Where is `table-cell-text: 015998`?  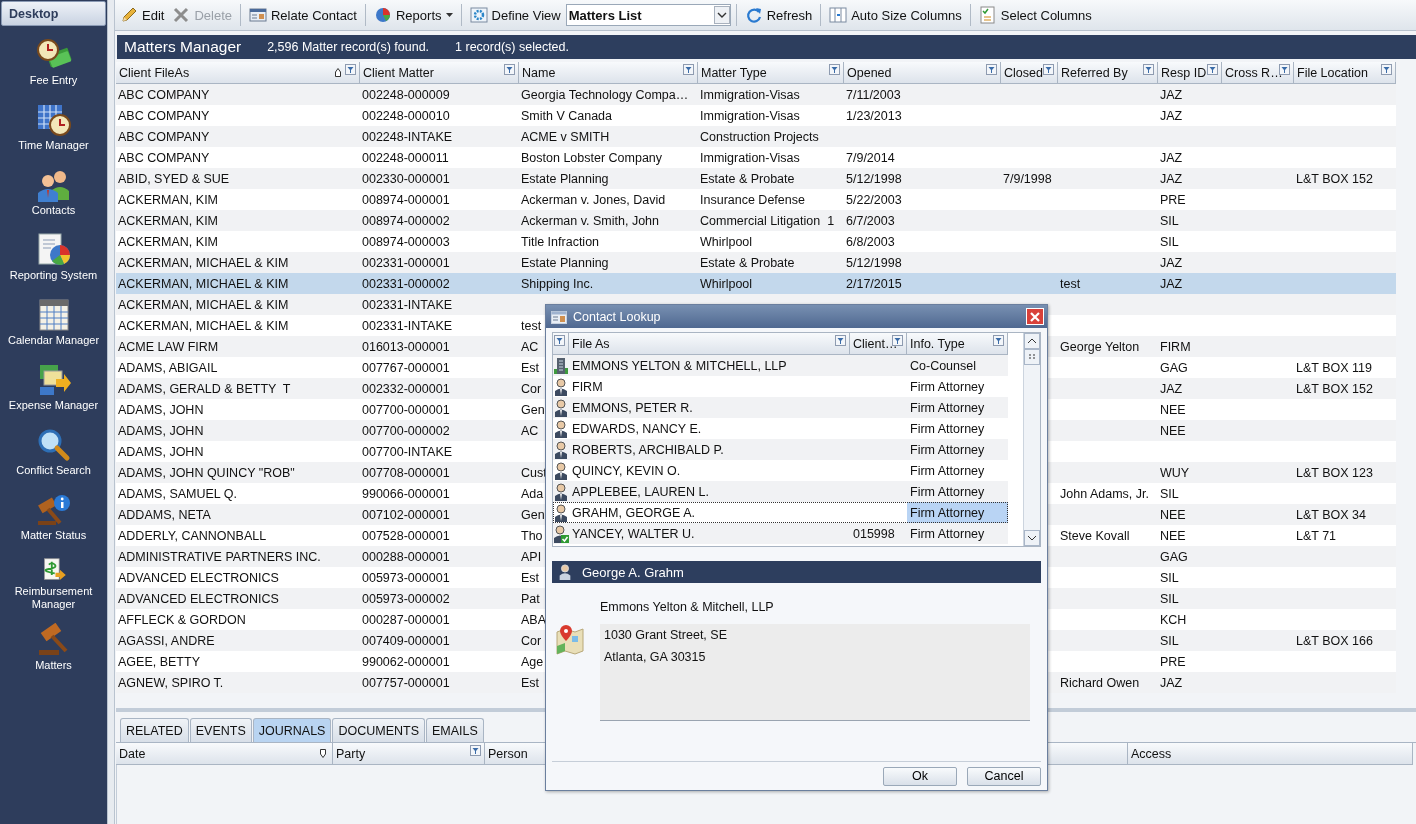 table-cell-text: 015998 is located at coordinates (874, 533).